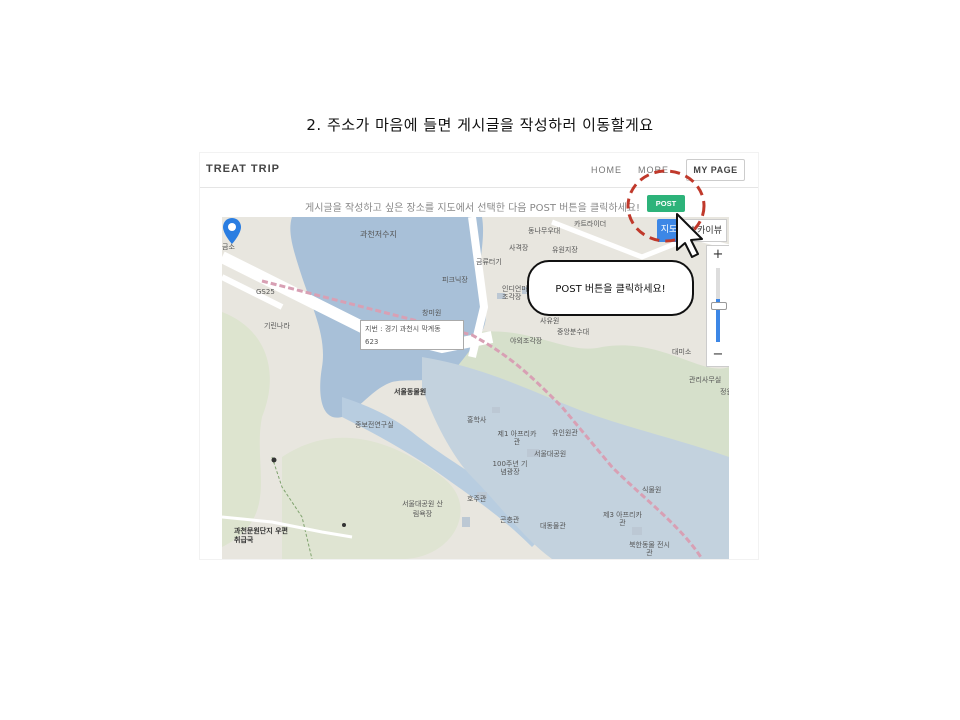 The image size is (960, 720). I want to click on tip-callout-text: POST 버튼을 클릭하세요!, so click(610, 289).